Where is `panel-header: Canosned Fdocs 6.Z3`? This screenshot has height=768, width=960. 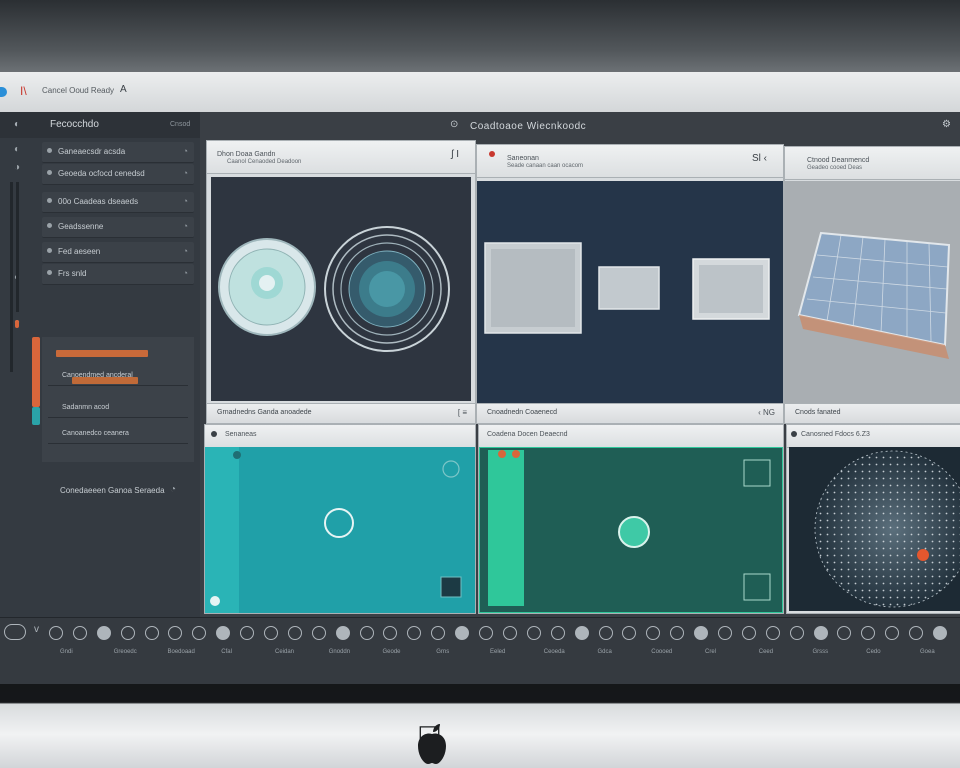
panel-header: Canosned Fdocs 6.Z3 is located at coordinates (873, 436).